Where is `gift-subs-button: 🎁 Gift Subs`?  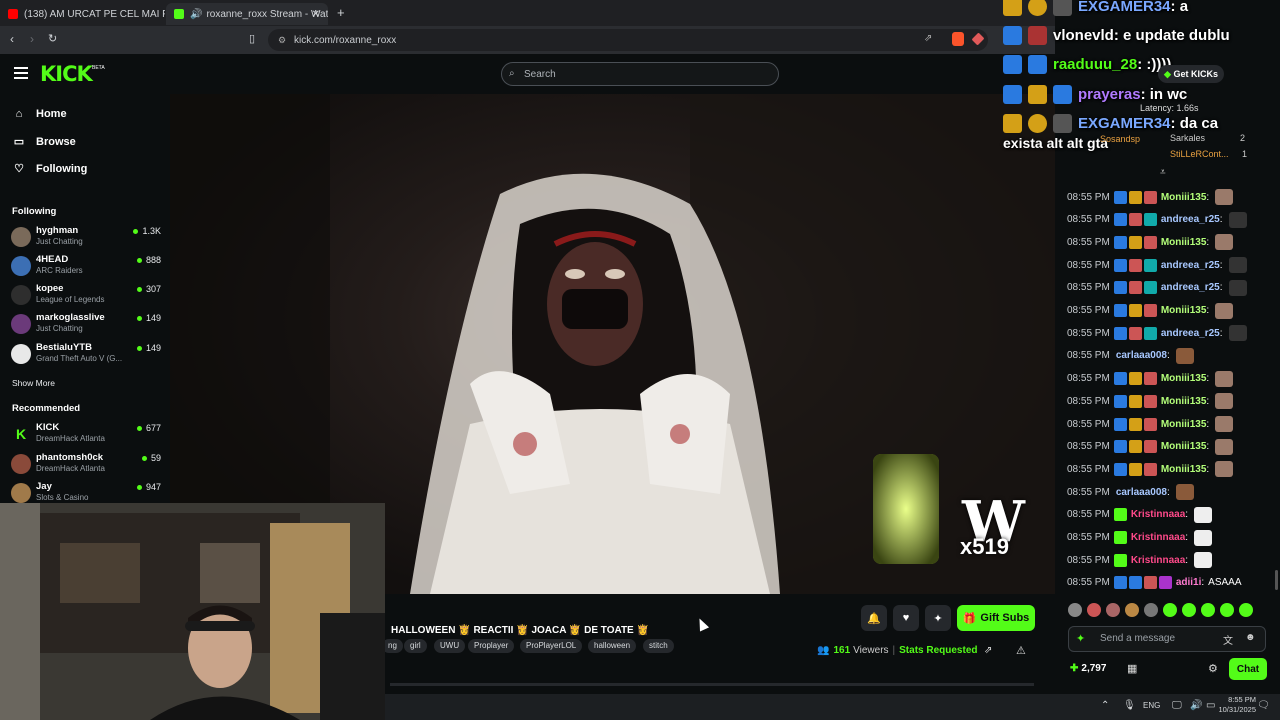
gift-subs-button: 🎁 Gift Subs is located at coordinates (996, 618).